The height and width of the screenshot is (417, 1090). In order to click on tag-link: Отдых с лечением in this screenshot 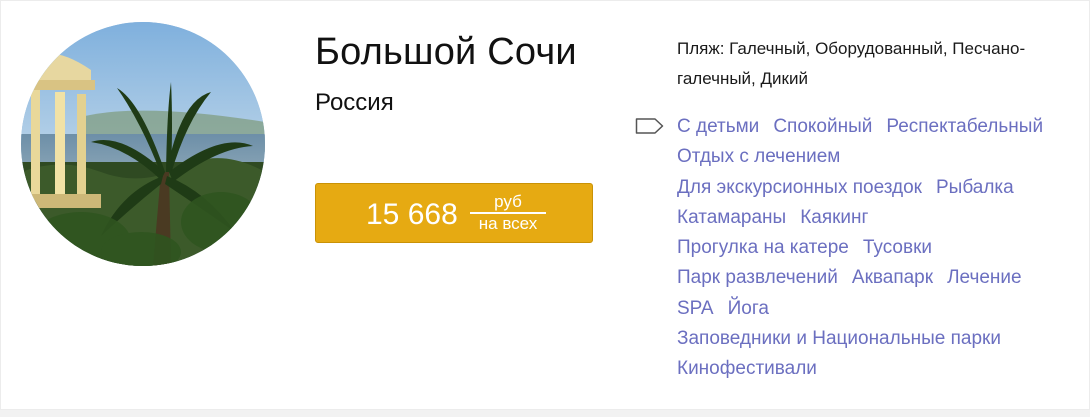, I will do `click(758, 156)`.